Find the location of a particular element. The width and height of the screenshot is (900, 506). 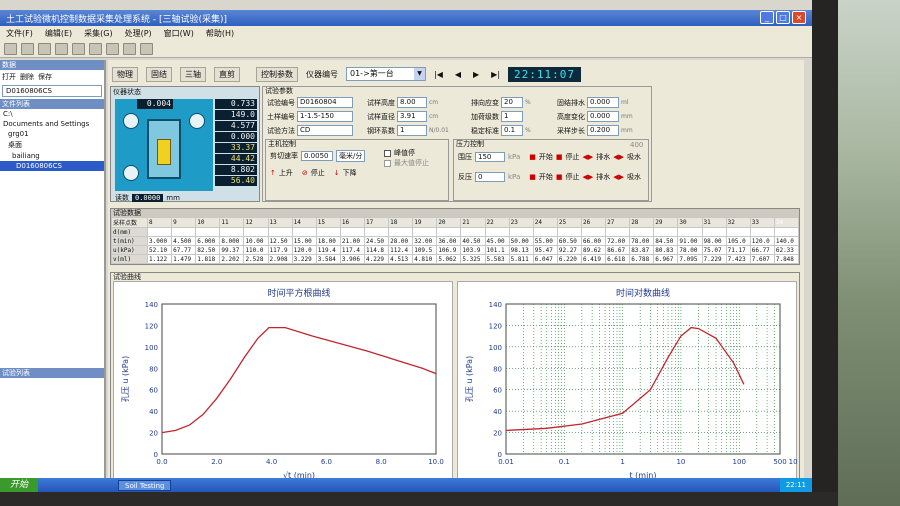

table-cell: 82.50 is located at coordinates (208, 250).